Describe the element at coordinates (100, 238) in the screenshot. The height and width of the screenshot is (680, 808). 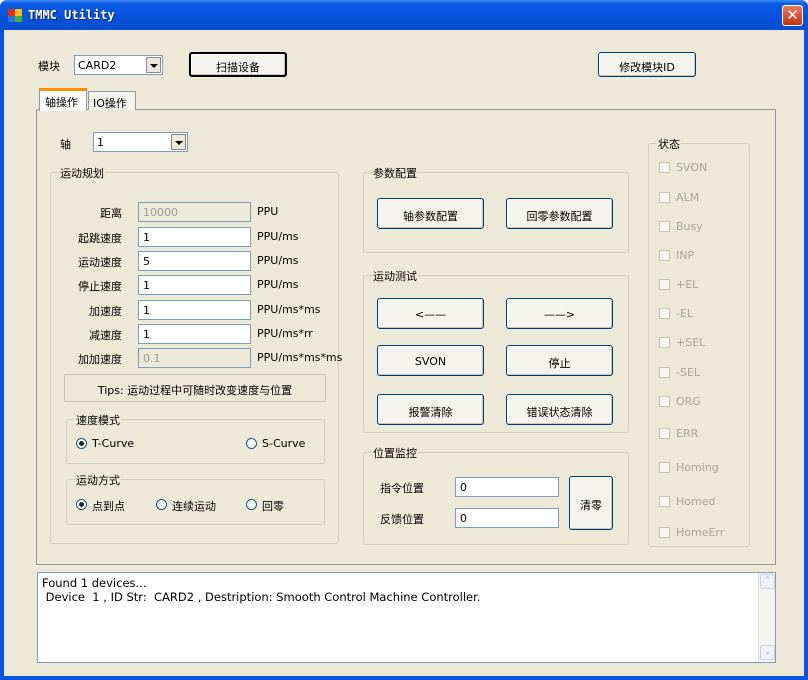
I see `param-label: 起跳速度` at that location.